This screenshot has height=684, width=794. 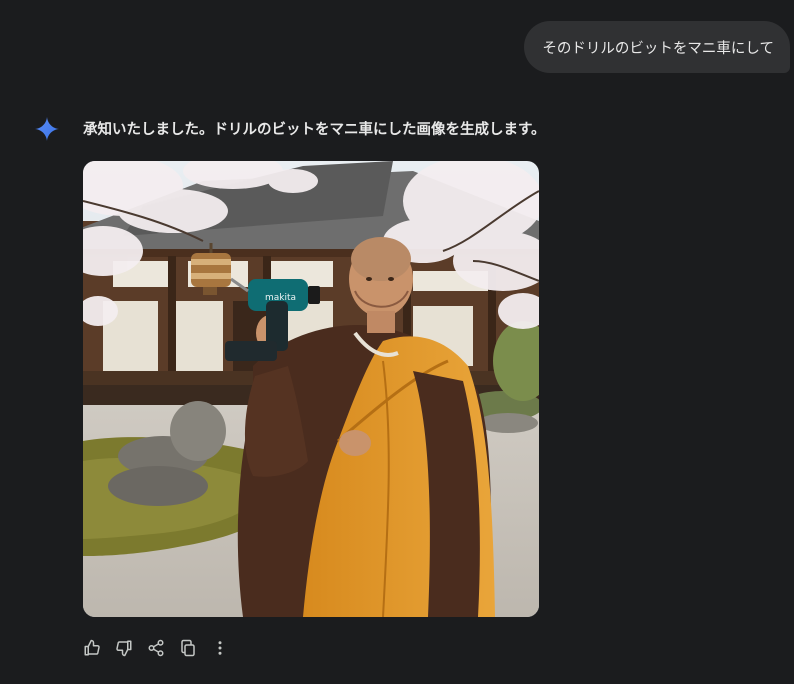 I want to click on assistant-reply-text: 承知いたしました。ドリルのビットをマニ車にした画像を生成します。, so click(x=314, y=130).